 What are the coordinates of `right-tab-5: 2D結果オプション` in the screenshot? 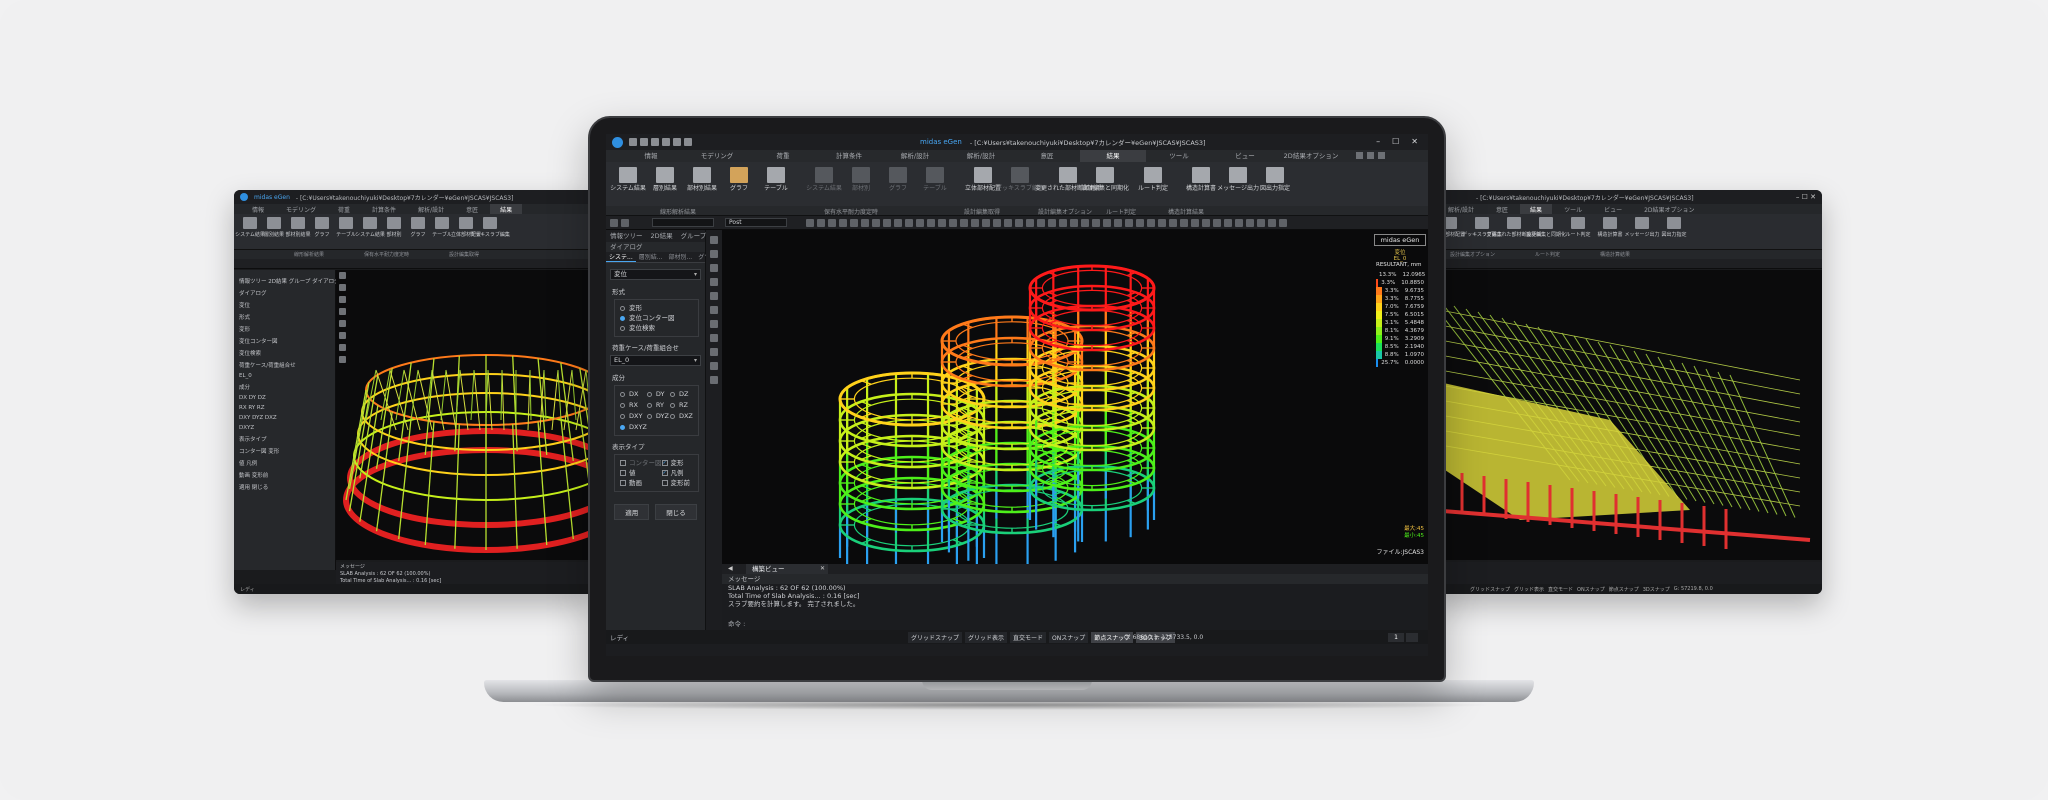 It's located at (1669, 209).